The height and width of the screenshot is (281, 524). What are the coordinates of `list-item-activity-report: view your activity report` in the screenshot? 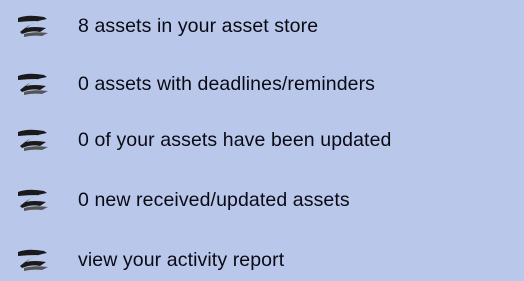 It's located at (262, 260).